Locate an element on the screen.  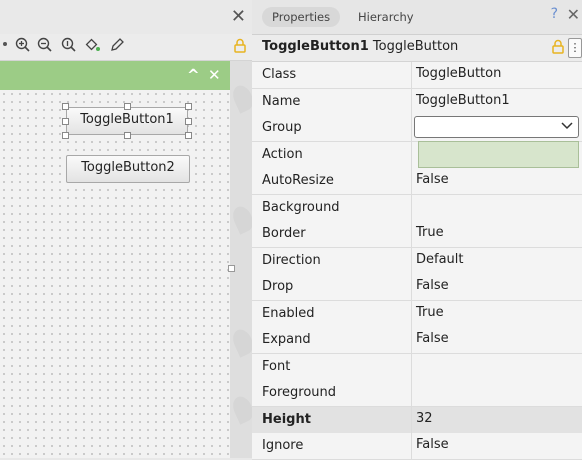
property-row-border: Border True is located at coordinates (417, 234).